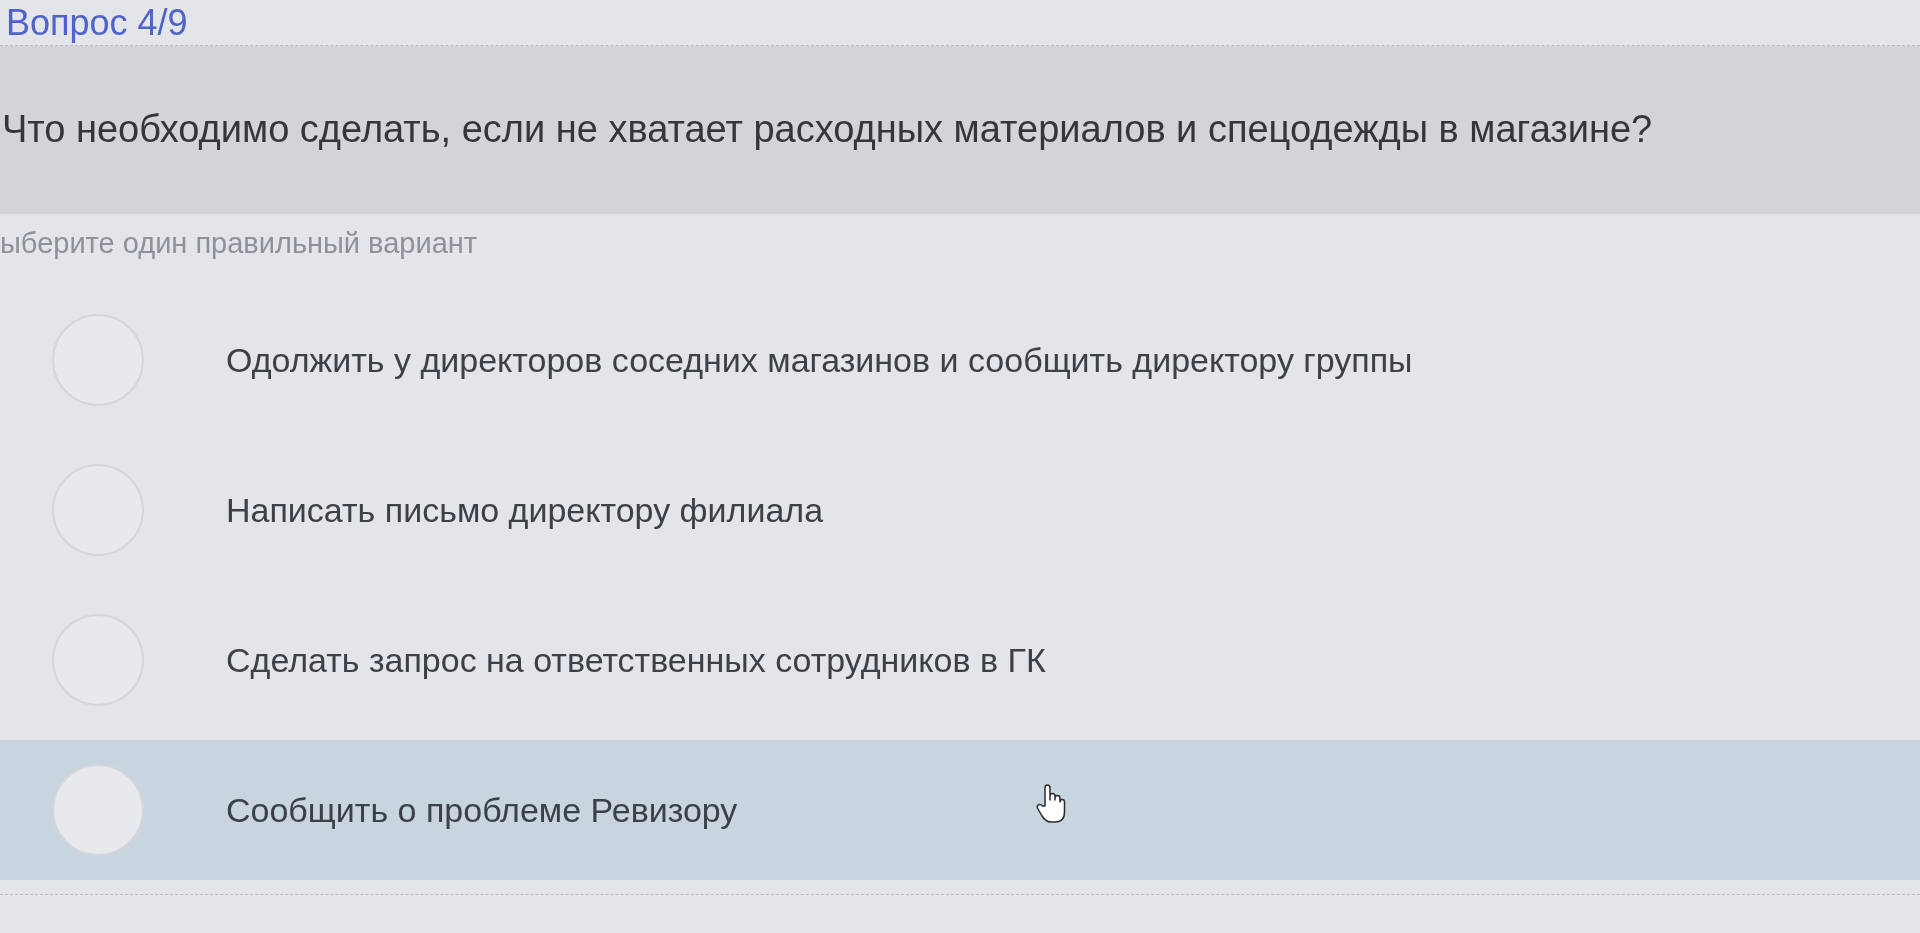 The height and width of the screenshot is (933, 1920). Describe the element at coordinates (636, 660) in the screenshot. I see `answer-label: Сделать запрос на ответственных сотрудников в ГК` at that location.